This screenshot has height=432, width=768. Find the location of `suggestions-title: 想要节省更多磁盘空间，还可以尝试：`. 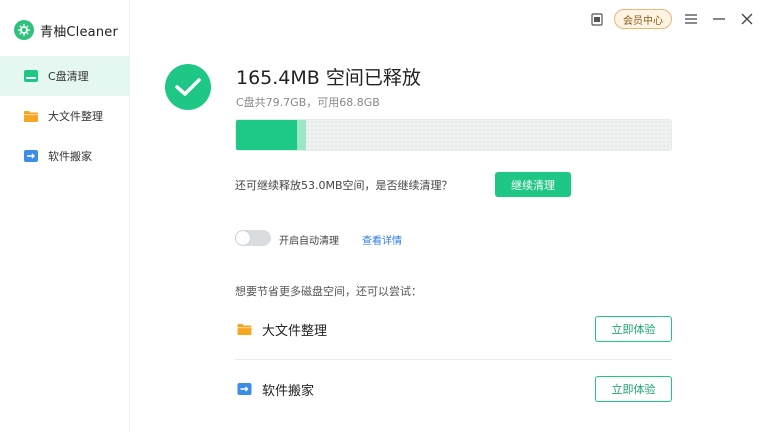

suggestions-title: 想要节省更多磁盘空间，还可以尝试： is located at coordinates (328, 291).